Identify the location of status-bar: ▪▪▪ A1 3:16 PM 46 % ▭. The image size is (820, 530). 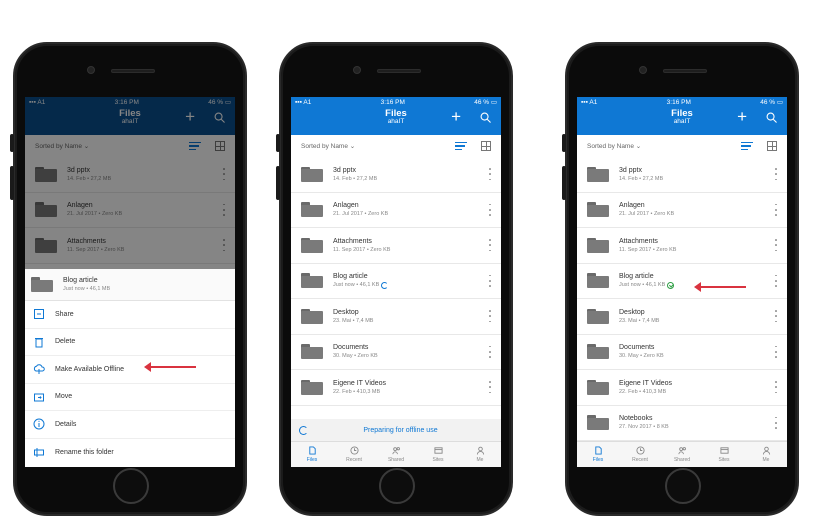
(682, 102).